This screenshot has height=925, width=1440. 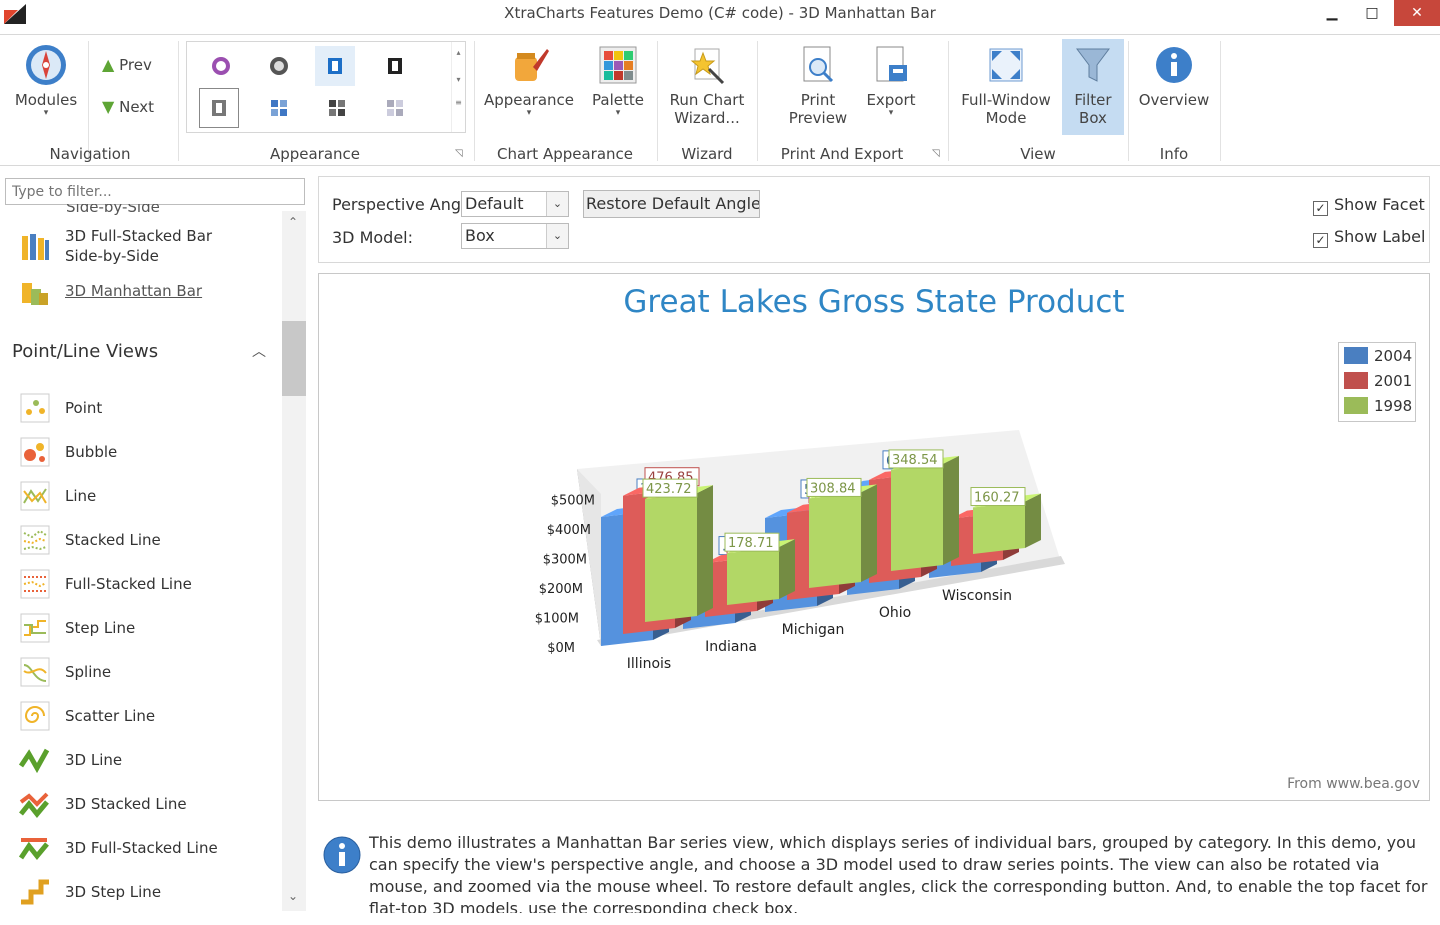 What do you see at coordinates (1174, 76) in the screenshot?
I see `overview-button: Overview` at bounding box center [1174, 76].